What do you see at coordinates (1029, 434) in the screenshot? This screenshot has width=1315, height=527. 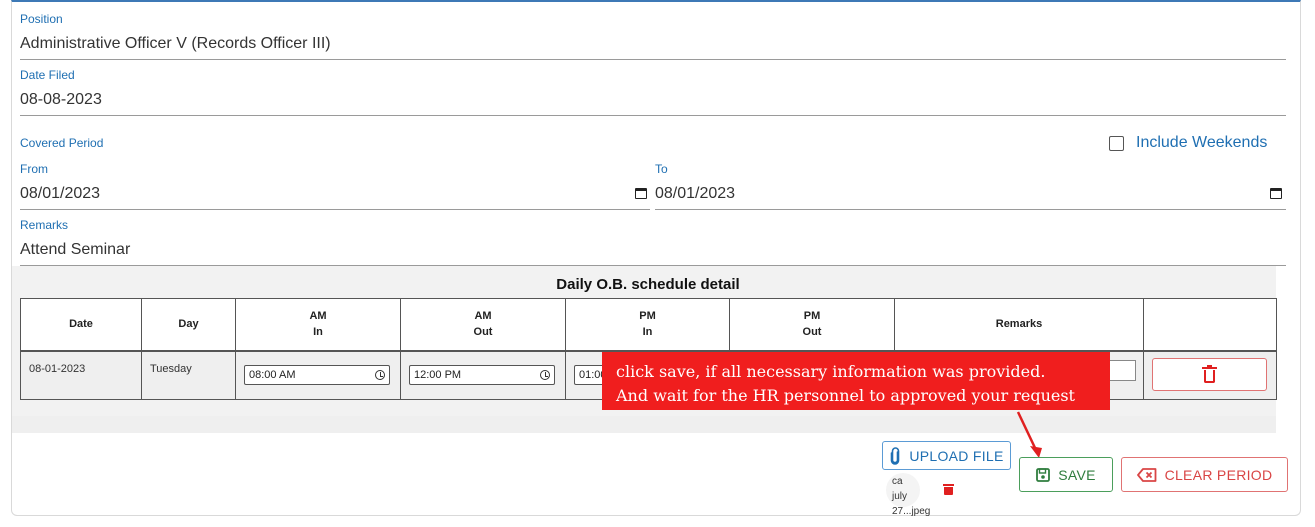 I see `arrow-icon` at bounding box center [1029, 434].